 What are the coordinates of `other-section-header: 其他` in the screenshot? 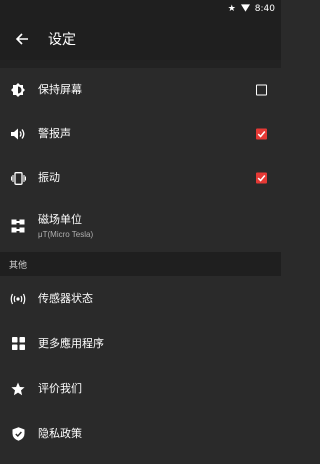 It's located at (140, 264).